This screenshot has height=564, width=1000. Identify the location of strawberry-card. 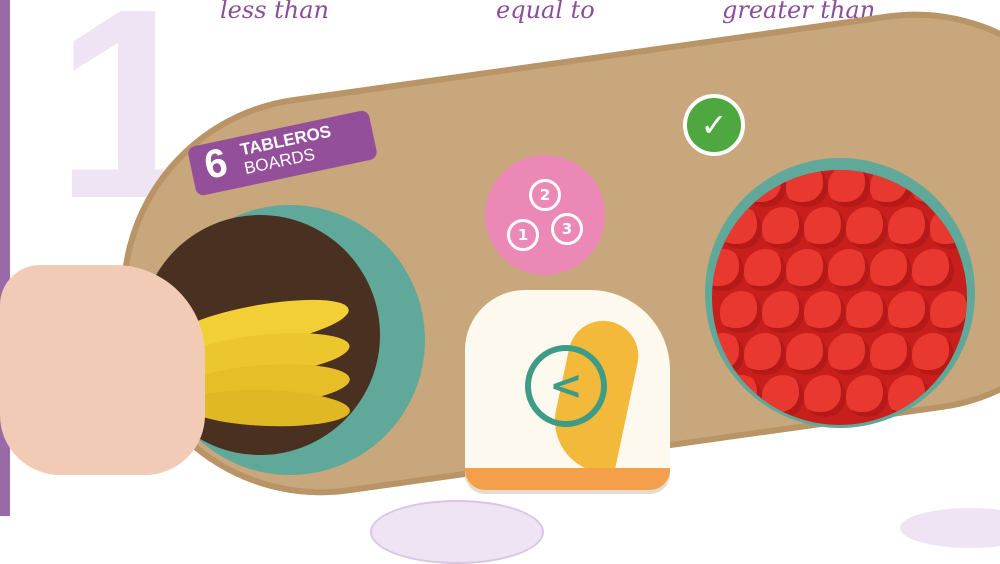
(839, 297).